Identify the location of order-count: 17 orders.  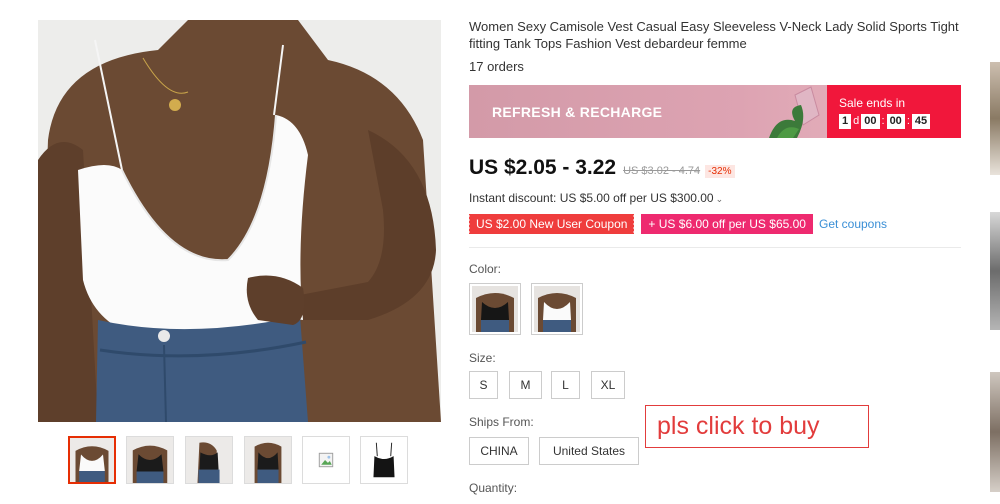
(496, 66).